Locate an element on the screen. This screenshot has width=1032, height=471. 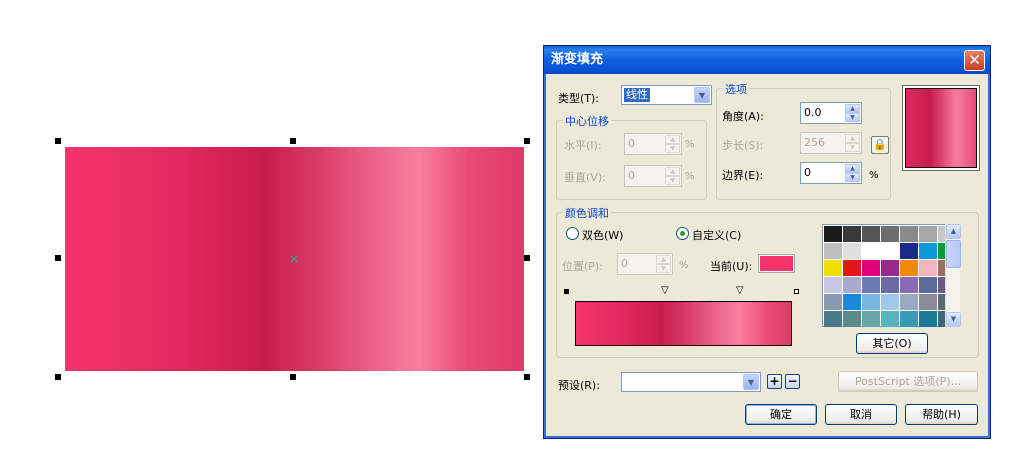
color-blend-bar is located at coordinates (683, 323).